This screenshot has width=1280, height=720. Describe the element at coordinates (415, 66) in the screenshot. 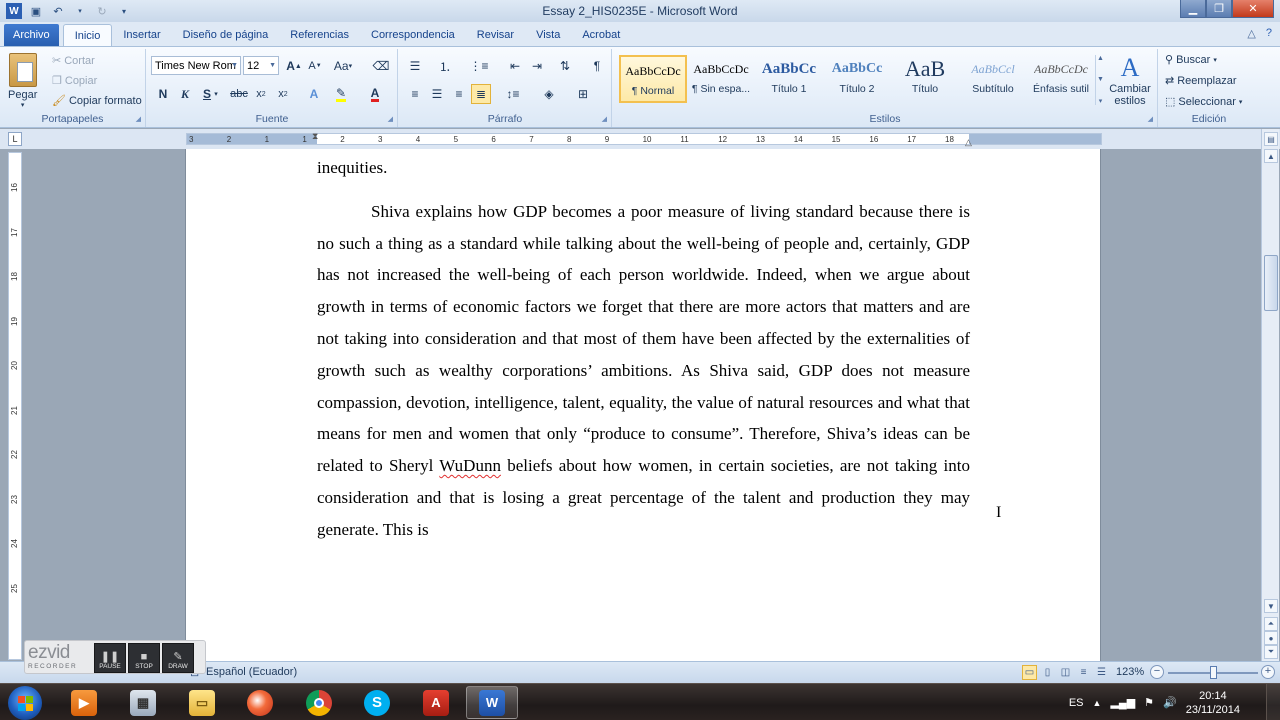

I see `bullets-icon: ☰` at that location.